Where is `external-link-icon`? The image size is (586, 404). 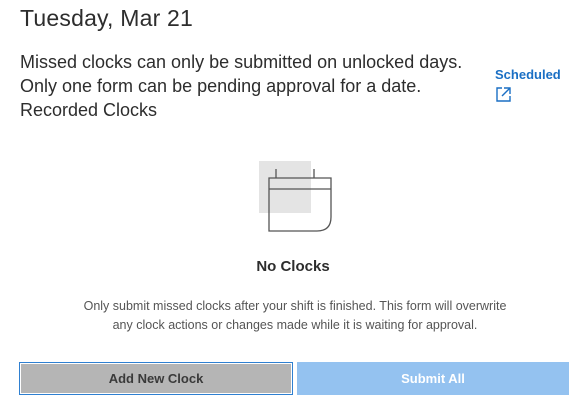 external-link-icon is located at coordinates (503, 94).